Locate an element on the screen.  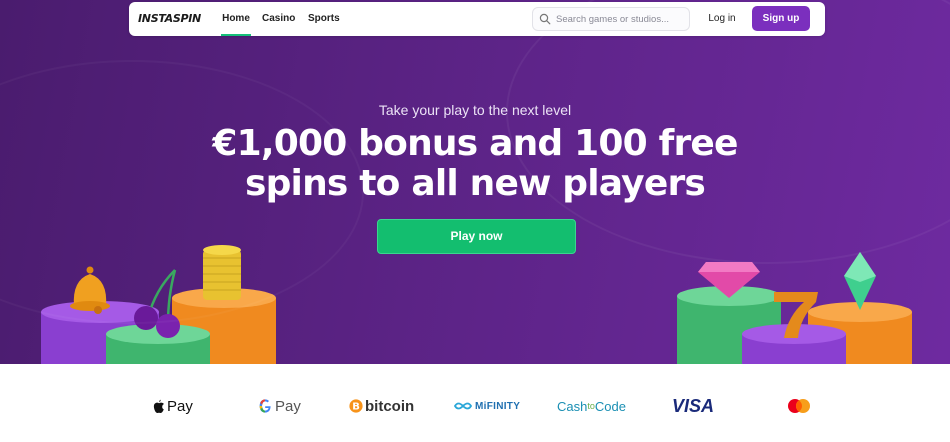
google-pay-label: Pay is located at coordinates (288, 406).